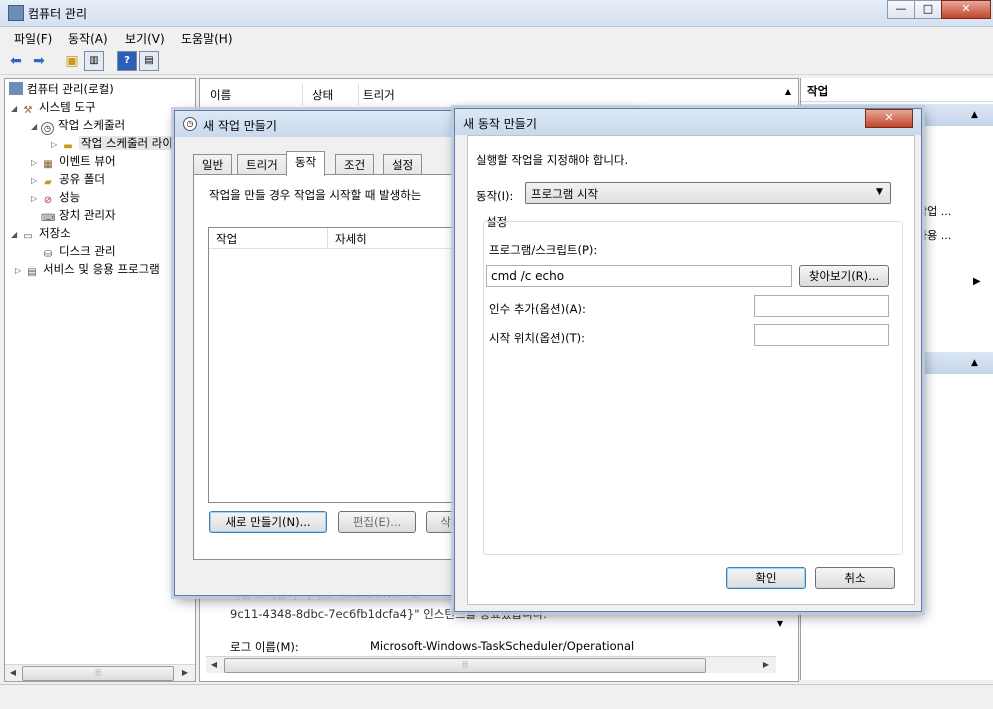 Image resolution: width=993 pixels, height=709 pixels. I want to click on show-hide-action-pane-icon: ▤, so click(149, 61).